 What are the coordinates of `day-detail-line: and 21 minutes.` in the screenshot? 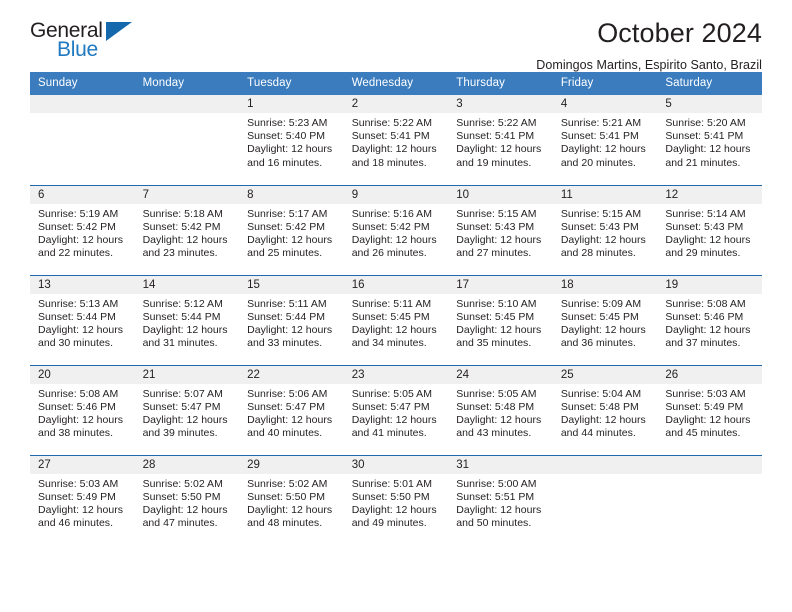 It's located at (703, 162).